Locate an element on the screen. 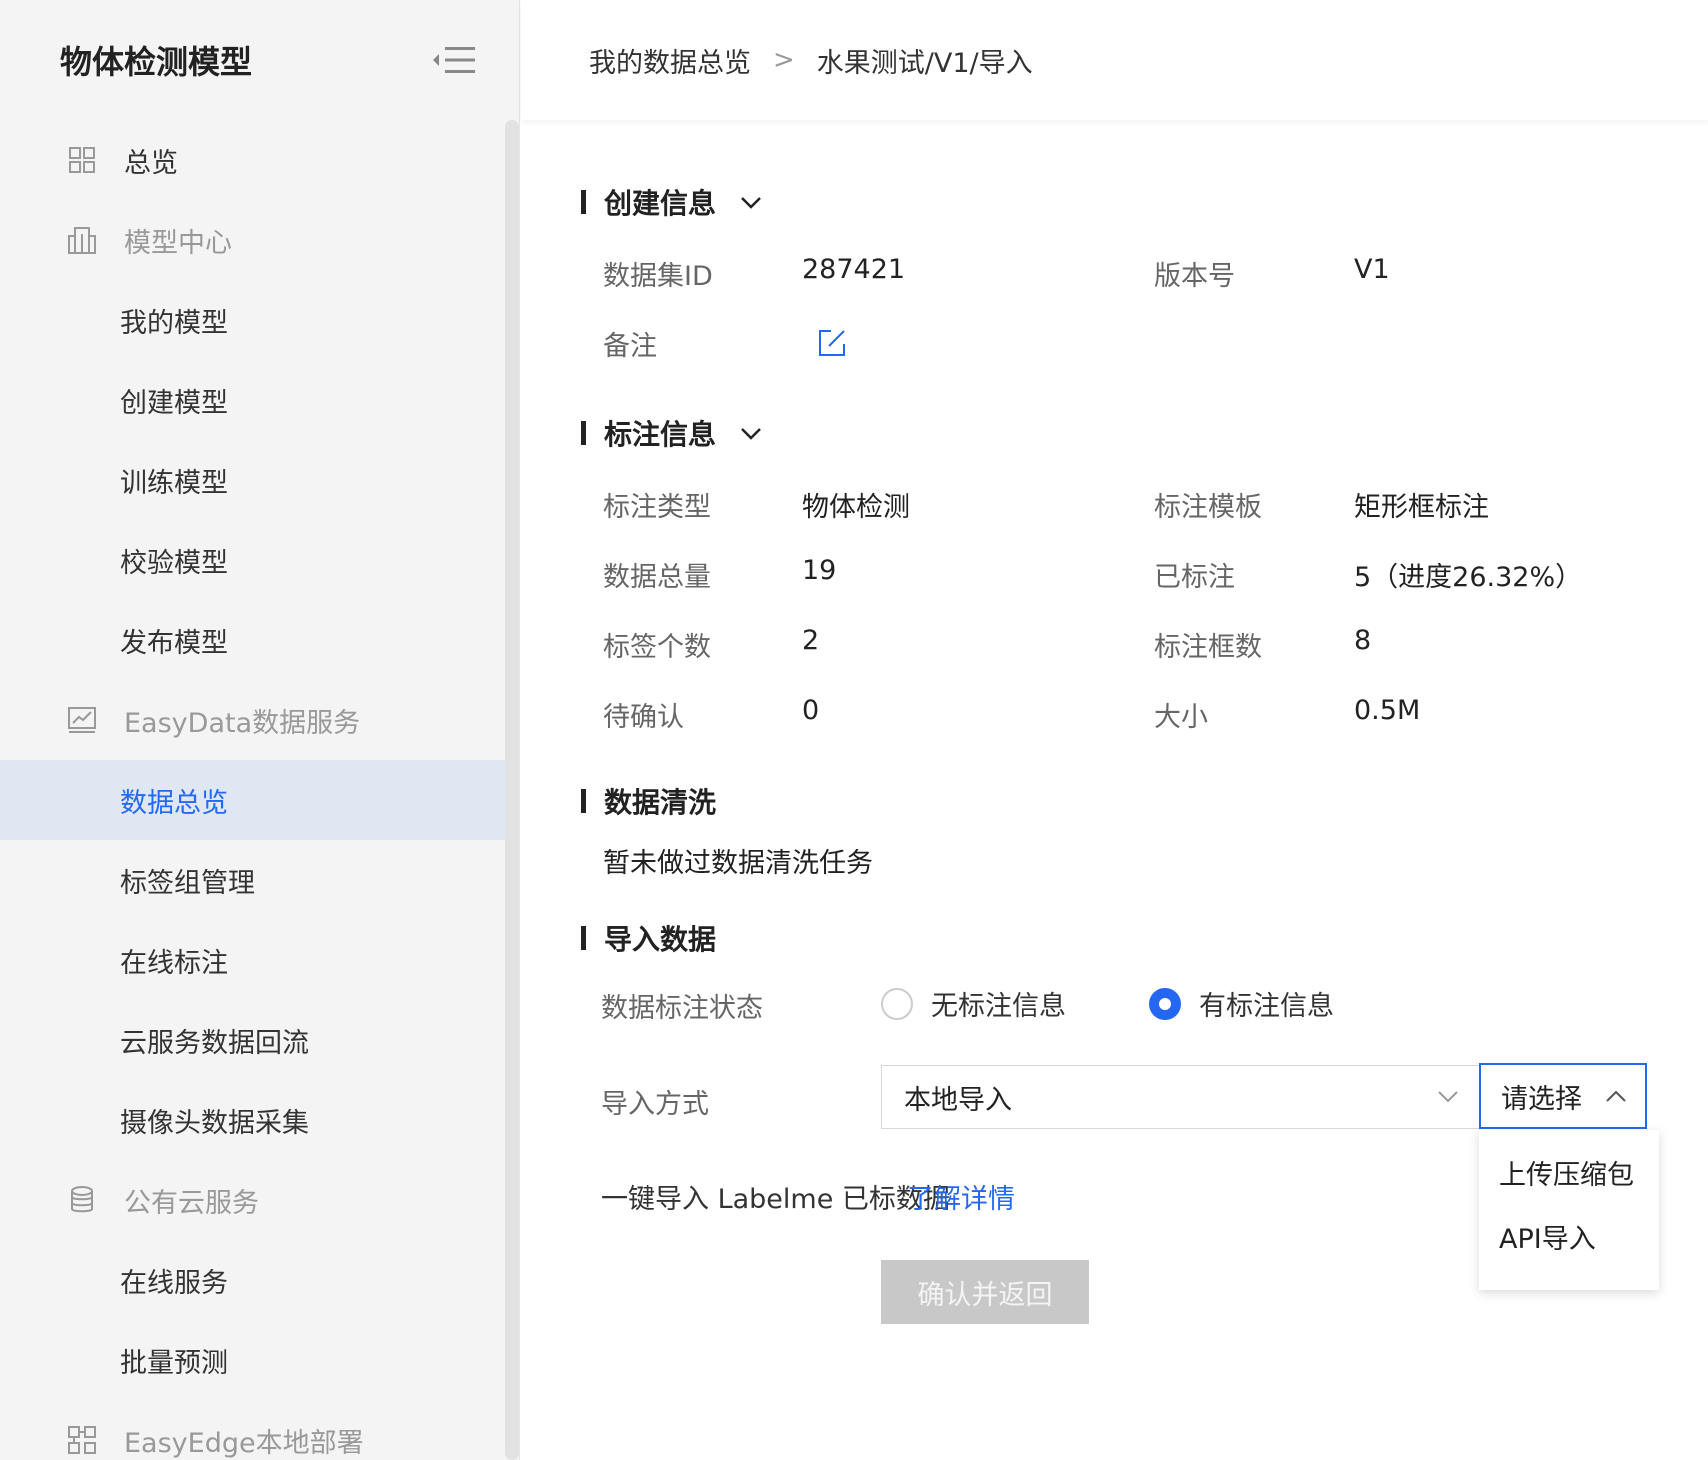  note-label: 备注 is located at coordinates (630, 346).